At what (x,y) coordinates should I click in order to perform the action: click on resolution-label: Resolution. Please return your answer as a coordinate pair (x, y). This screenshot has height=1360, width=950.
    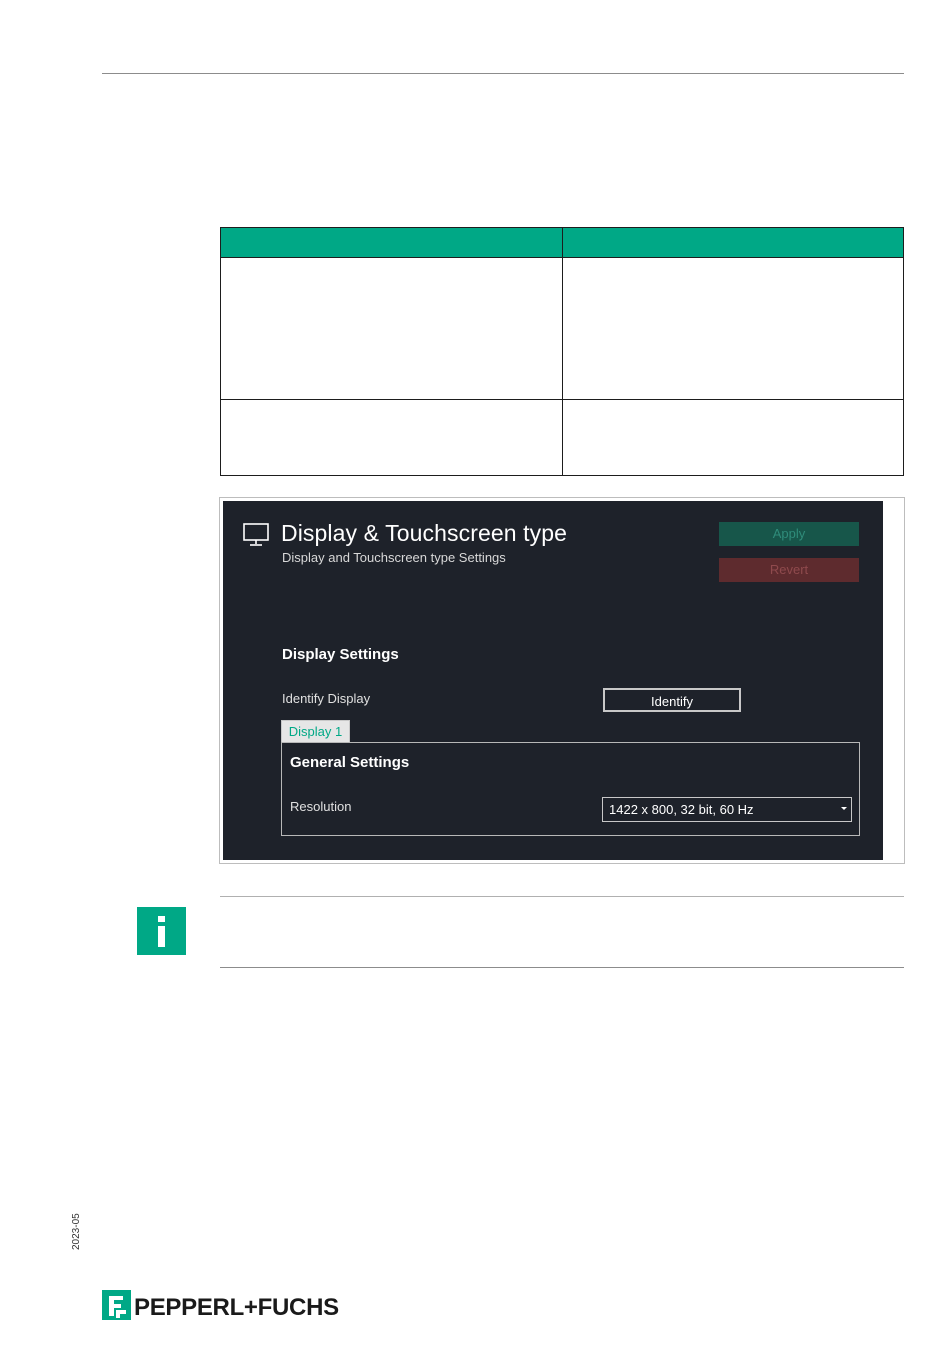
    Looking at the image, I should click on (321, 806).